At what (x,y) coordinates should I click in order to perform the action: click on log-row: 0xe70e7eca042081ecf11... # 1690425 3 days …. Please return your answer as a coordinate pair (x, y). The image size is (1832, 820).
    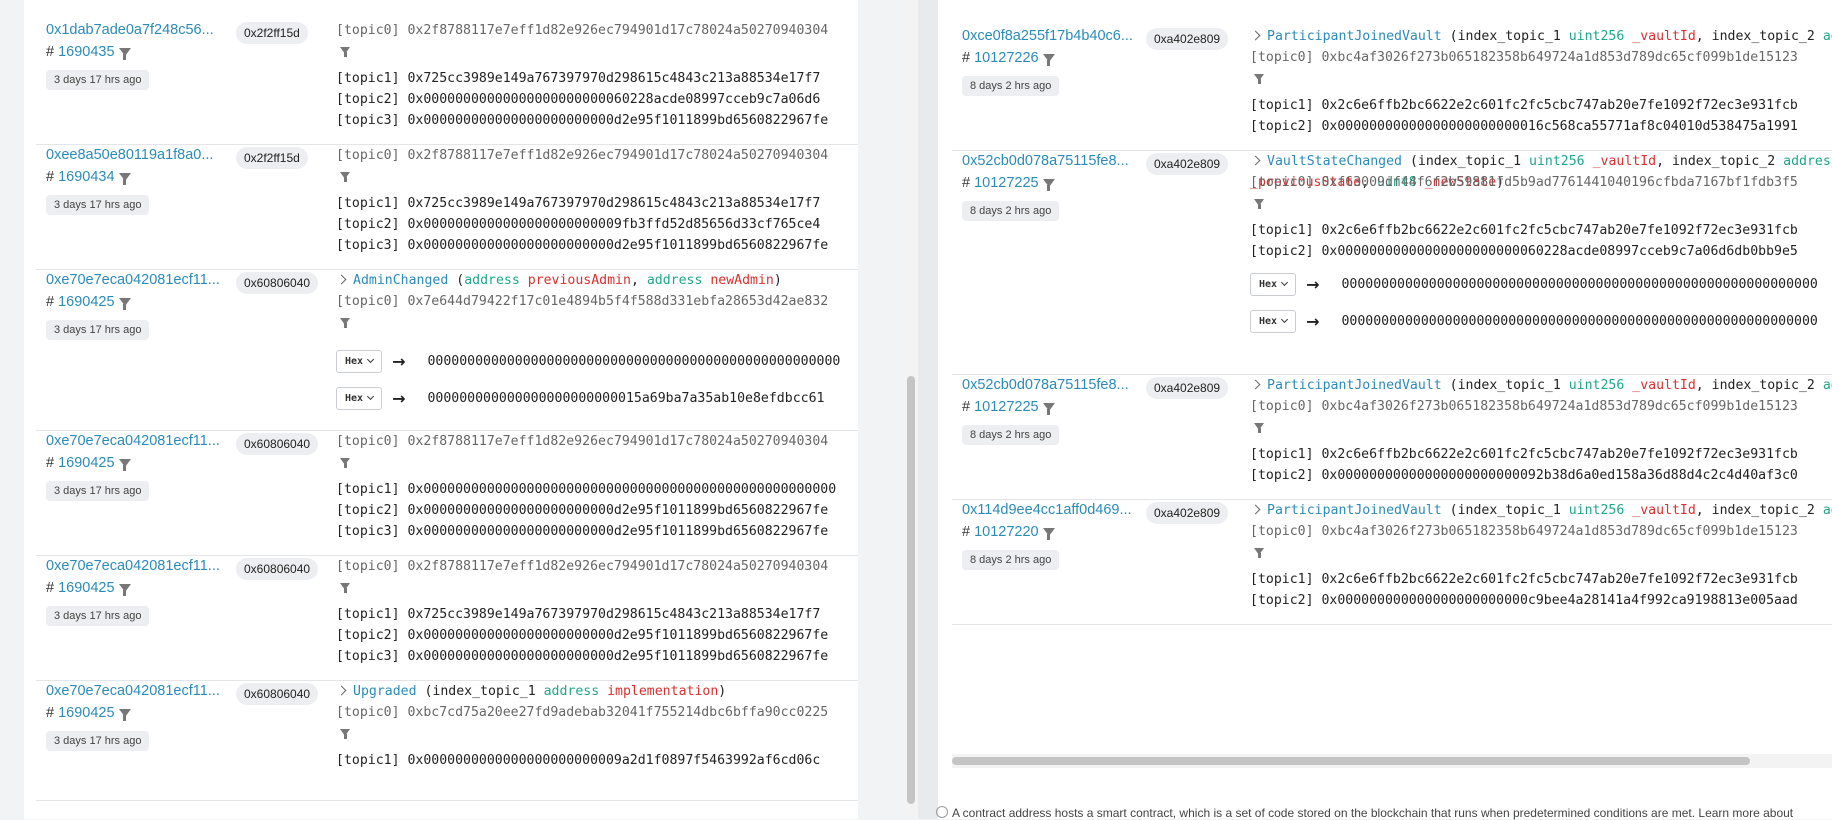
    Looking at the image, I should click on (447, 741).